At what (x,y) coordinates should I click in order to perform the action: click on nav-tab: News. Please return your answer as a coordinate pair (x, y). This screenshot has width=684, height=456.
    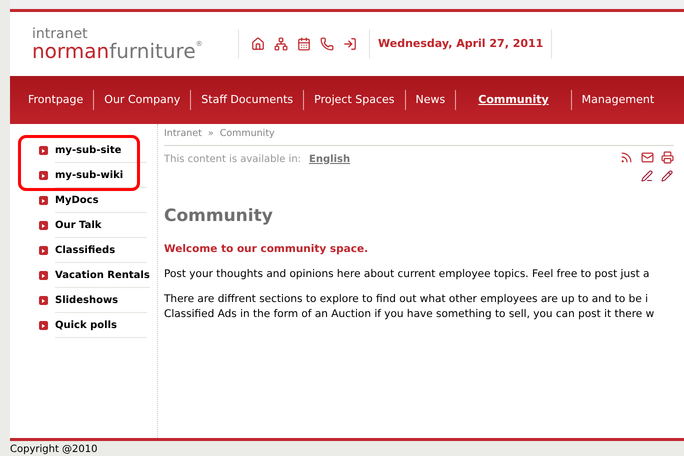
    Looking at the image, I should click on (431, 100).